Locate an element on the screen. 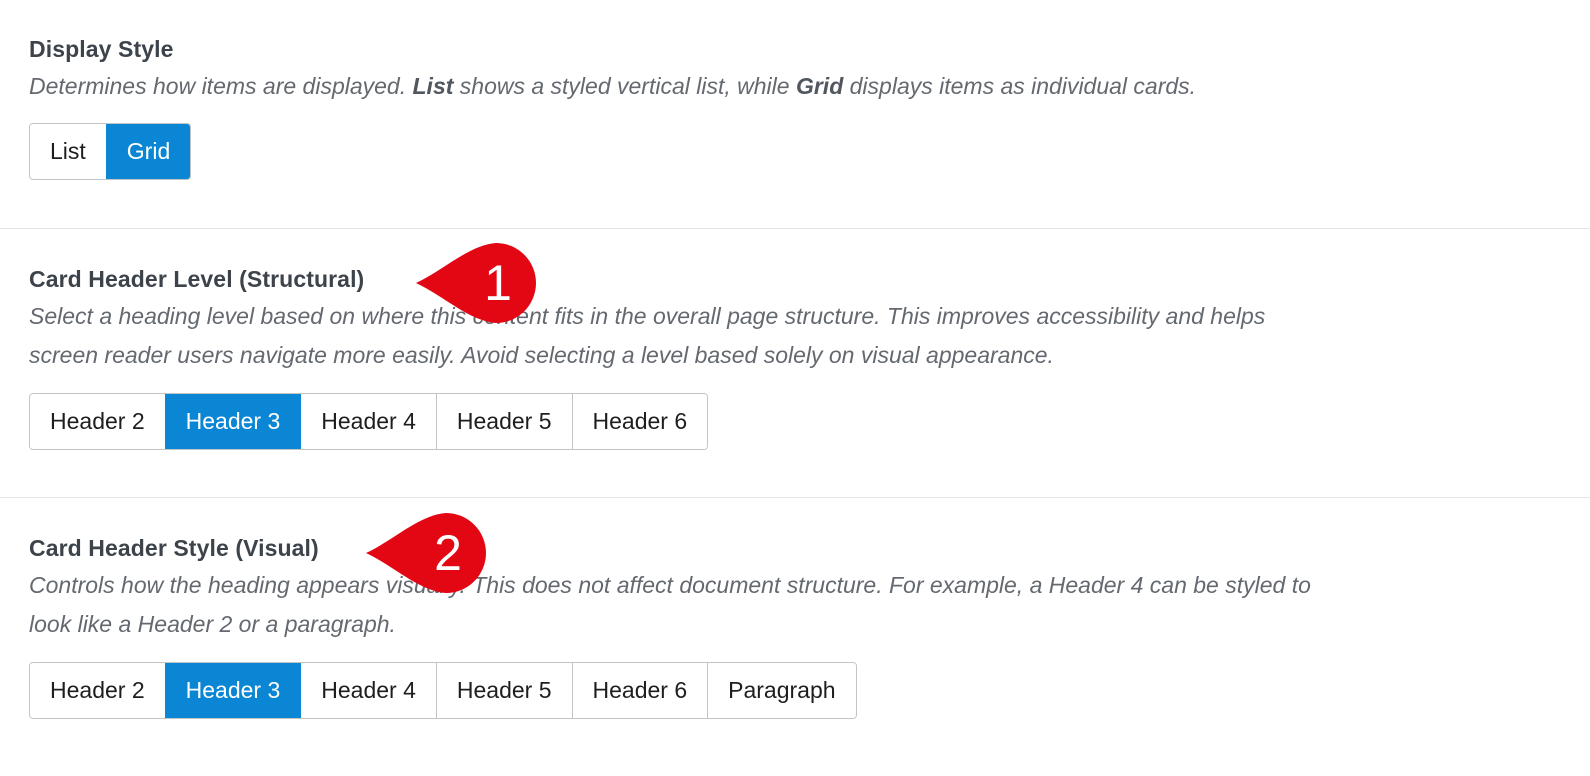 This screenshot has width=1590, height=776. header-level-option-h3: Header 3 is located at coordinates (232, 421).